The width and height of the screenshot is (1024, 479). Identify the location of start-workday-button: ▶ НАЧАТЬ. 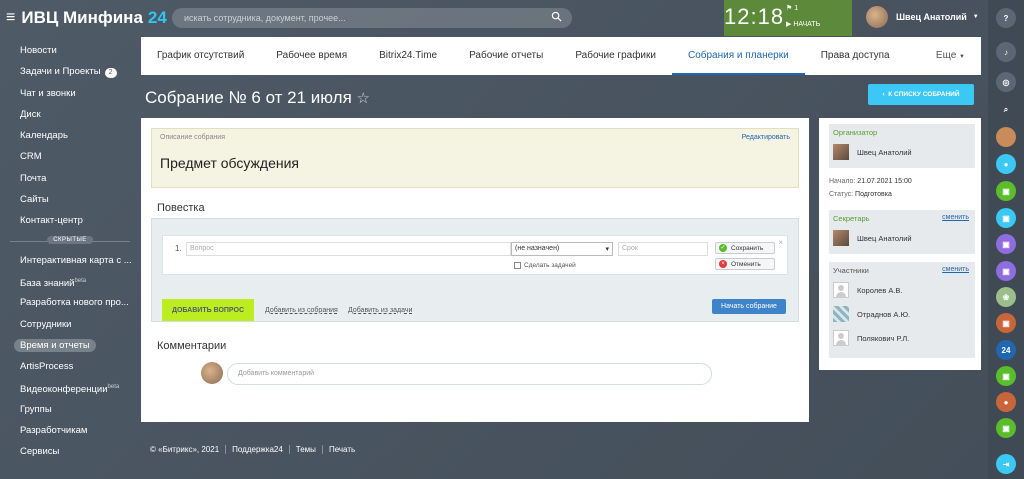
(803, 24).